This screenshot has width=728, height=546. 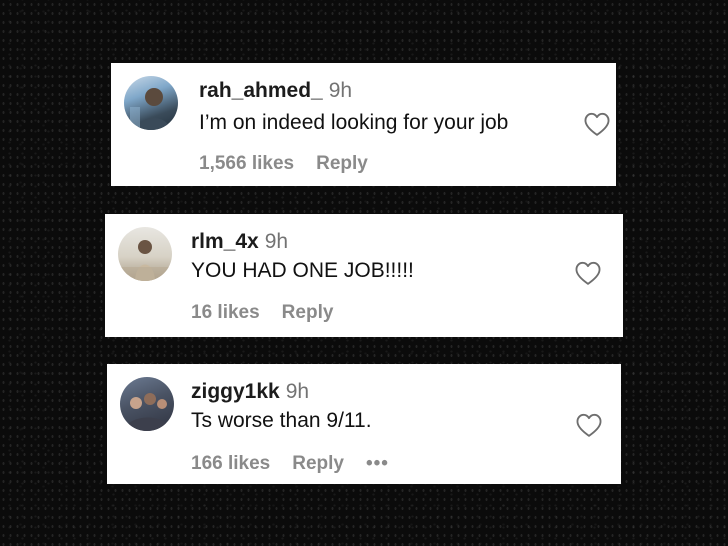 I want to click on comment-meta: 1,566 likes Reply, so click(x=283, y=164).